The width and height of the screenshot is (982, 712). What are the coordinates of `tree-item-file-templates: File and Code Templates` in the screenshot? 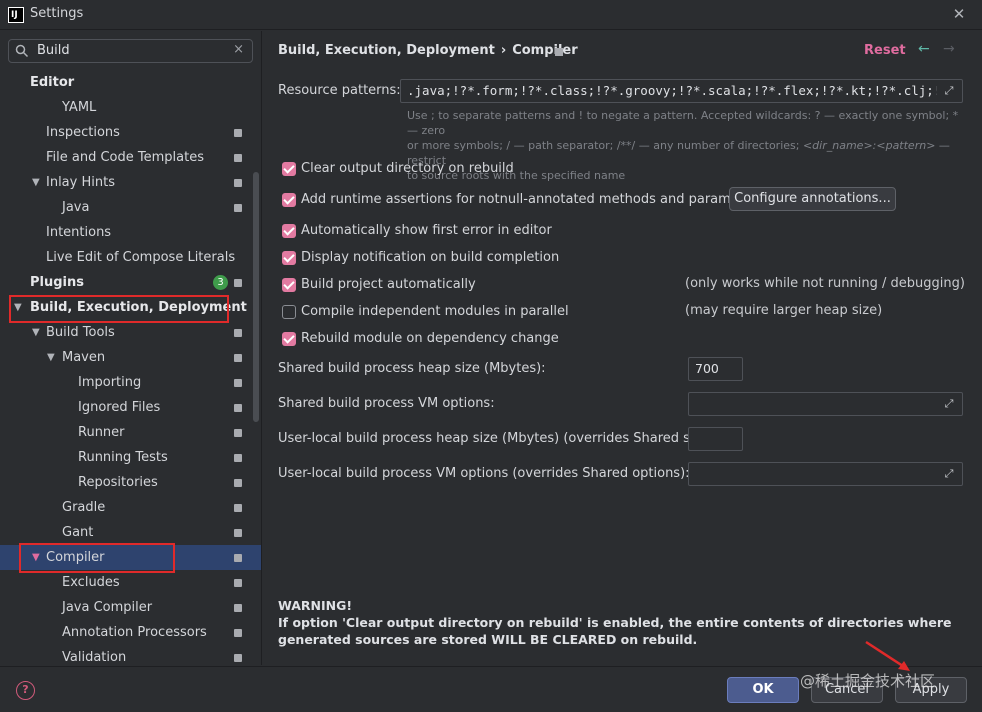 It's located at (130, 157).